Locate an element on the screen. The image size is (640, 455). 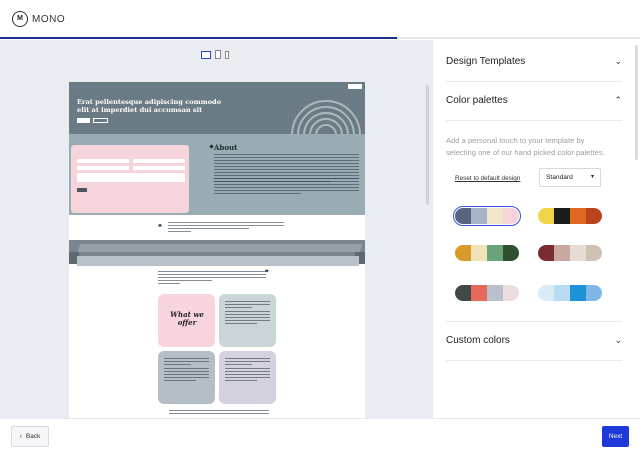
mobile-icon is located at coordinates (227, 54).